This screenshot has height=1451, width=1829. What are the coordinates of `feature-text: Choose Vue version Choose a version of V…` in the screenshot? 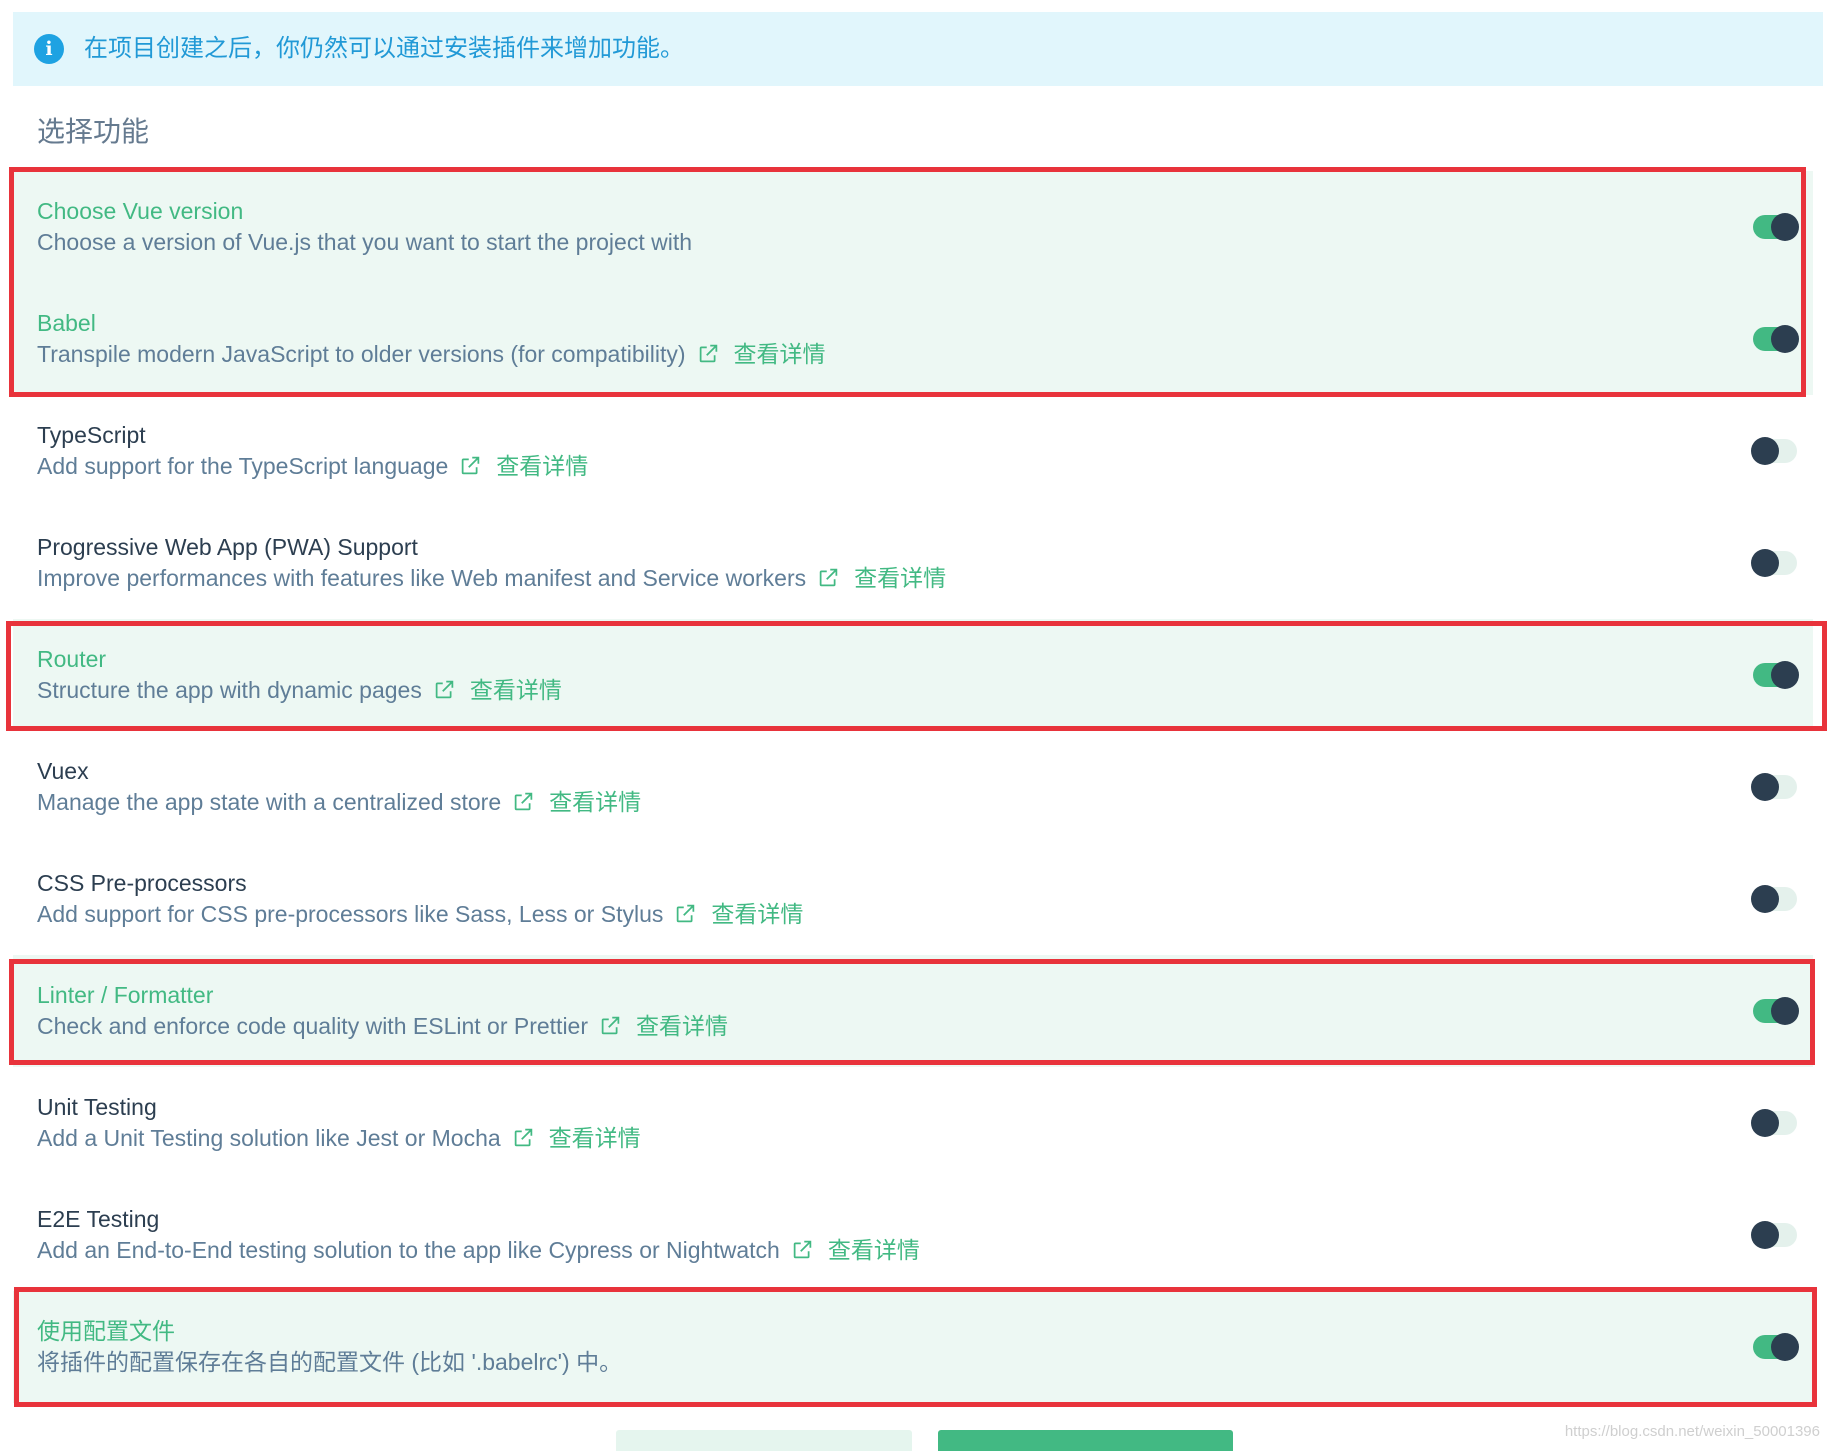 It's located at (364, 227).